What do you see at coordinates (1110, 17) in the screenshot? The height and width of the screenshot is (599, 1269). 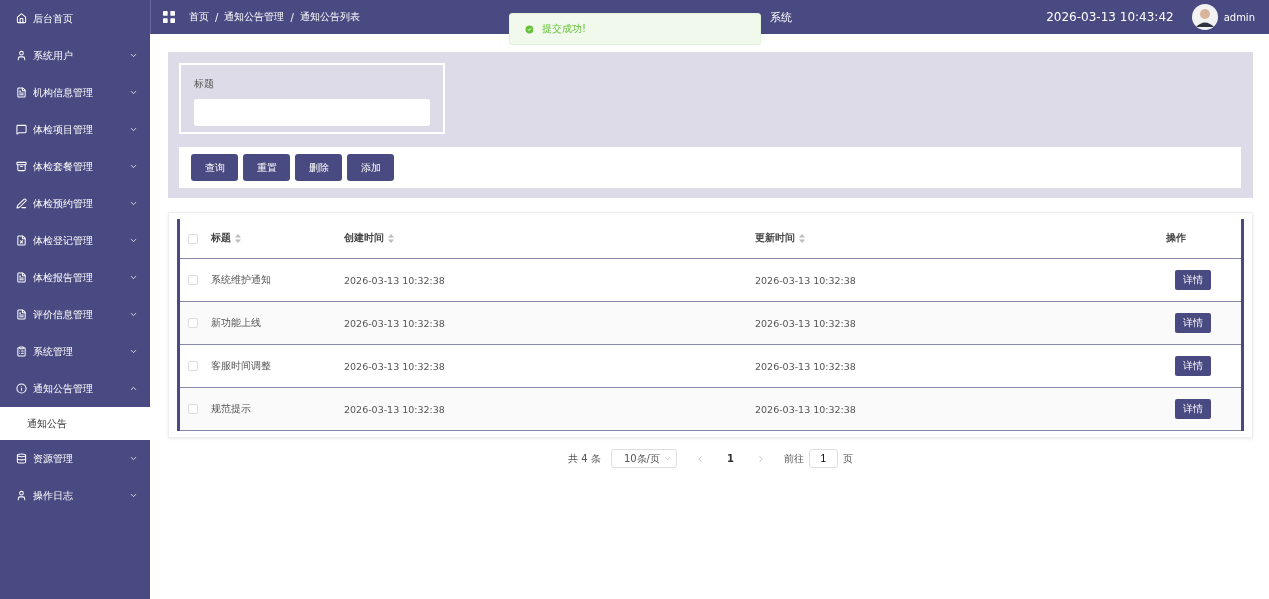 I see `datetime: 2026-03-13 10:43:42` at bounding box center [1110, 17].